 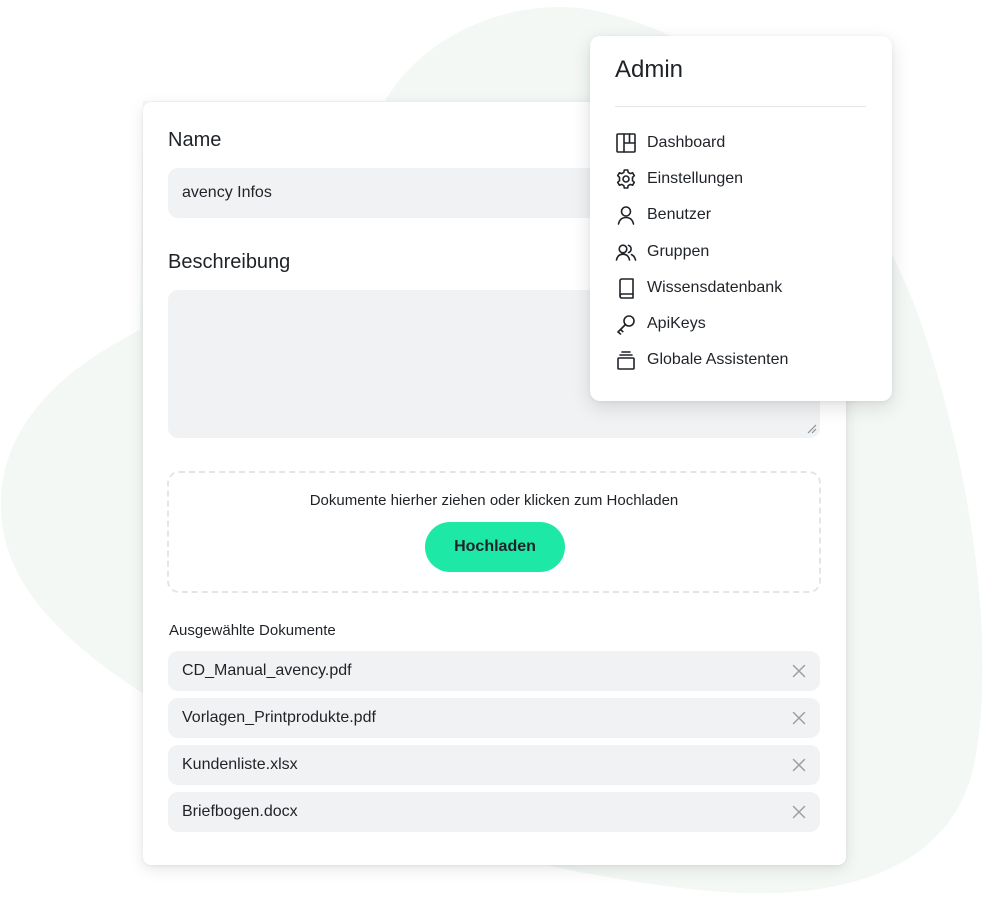 What do you see at coordinates (626, 360) in the screenshot?
I see `stack-icon` at bounding box center [626, 360].